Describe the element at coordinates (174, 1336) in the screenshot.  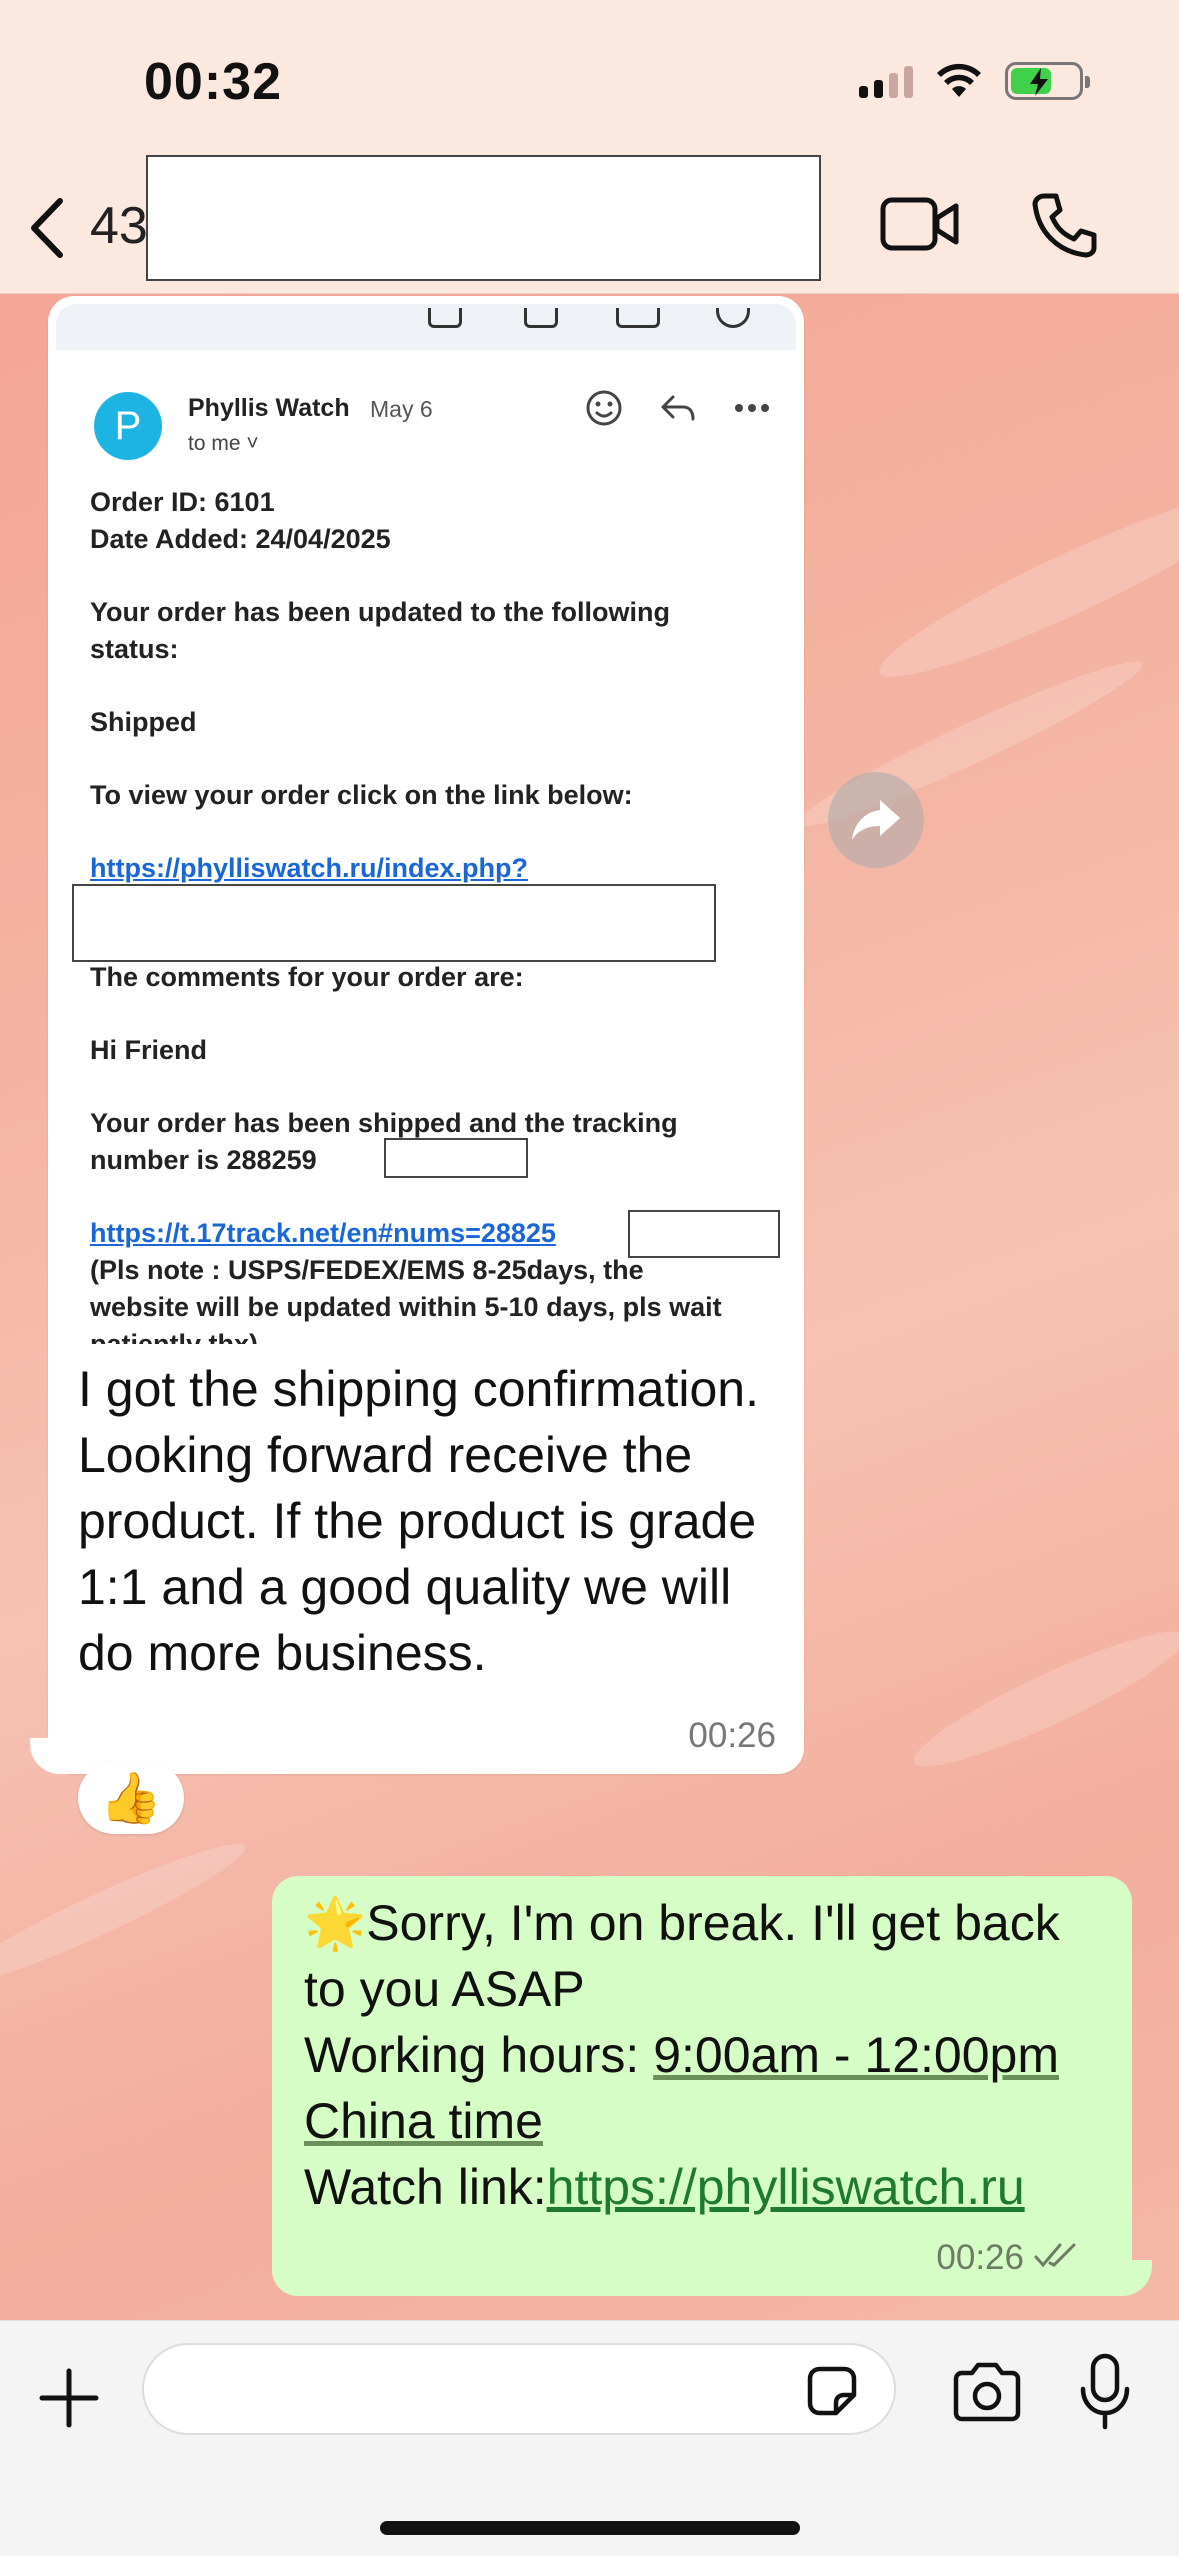
I see `note-line-3: patiently thx)` at that location.